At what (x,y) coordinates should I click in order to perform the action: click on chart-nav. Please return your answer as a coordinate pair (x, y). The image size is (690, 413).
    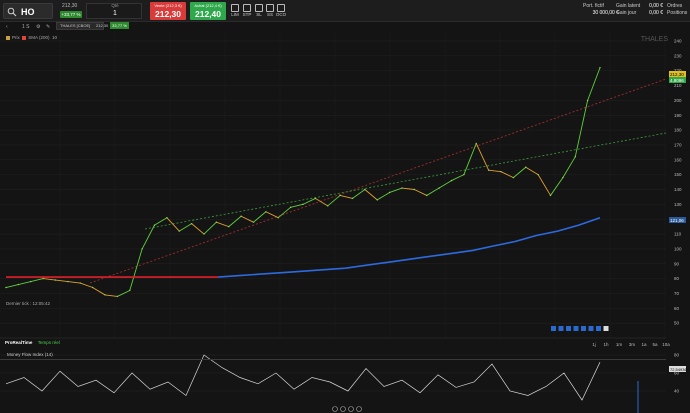
    Looking at the image, I should click on (347, 409).